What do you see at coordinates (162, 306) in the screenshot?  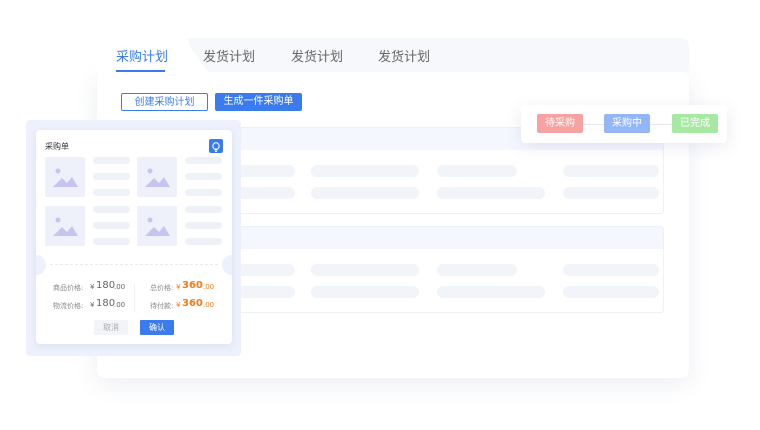 I see `amount-due-label: 待付款:` at bounding box center [162, 306].